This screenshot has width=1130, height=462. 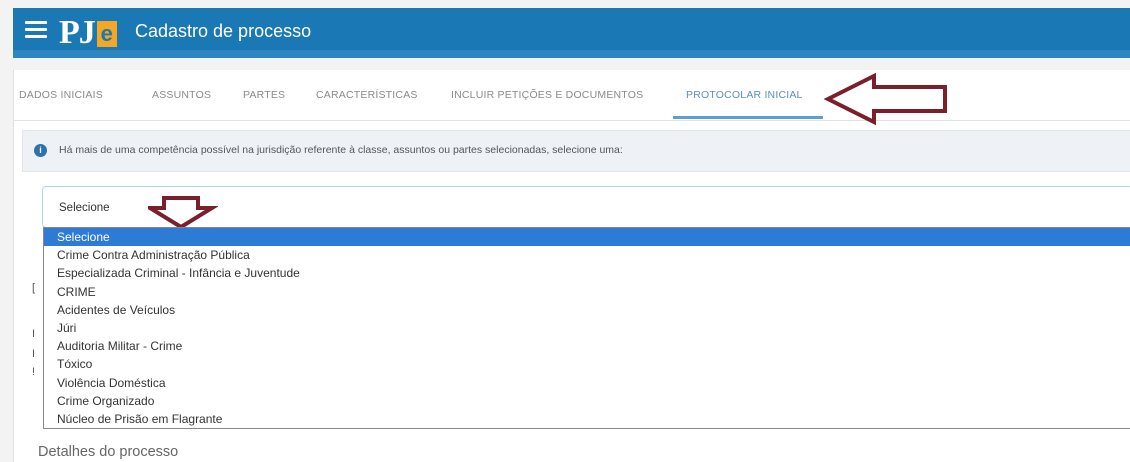 What do you see at coordinates (587, 419) in the screenshot?
I see `option-nucleo-prisao-flagrante: Núcleo de Prisão em Flagrante` at bounding box center [587, 419].